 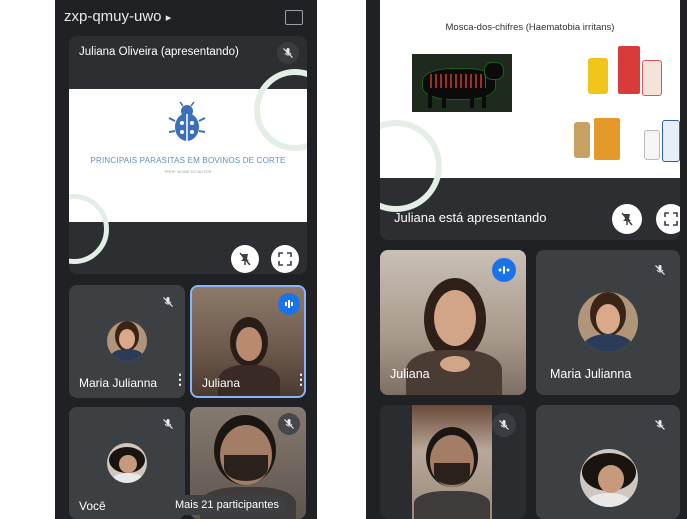 I want to click on beetle-icon, so click(x=187, y=121).